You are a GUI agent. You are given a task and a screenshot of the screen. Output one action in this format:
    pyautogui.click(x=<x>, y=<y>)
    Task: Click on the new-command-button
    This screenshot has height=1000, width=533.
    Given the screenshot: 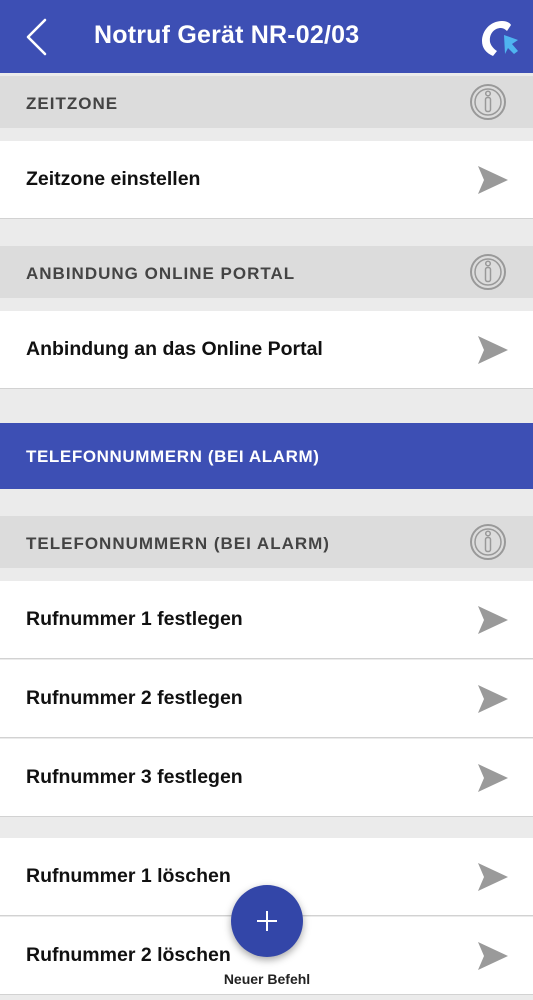 What is the action you would take?
    pyautogui.click(x=267, y=921)
    